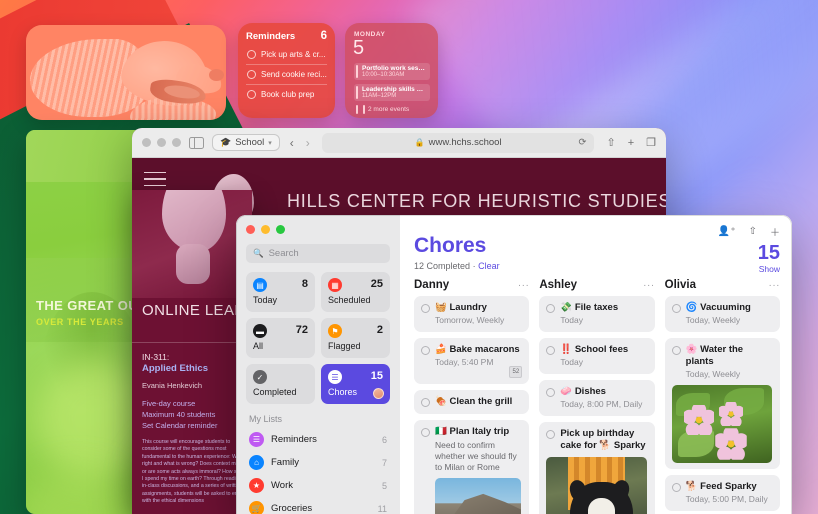  I want to click on search-input: 🔍 Search, so click(318, 253).